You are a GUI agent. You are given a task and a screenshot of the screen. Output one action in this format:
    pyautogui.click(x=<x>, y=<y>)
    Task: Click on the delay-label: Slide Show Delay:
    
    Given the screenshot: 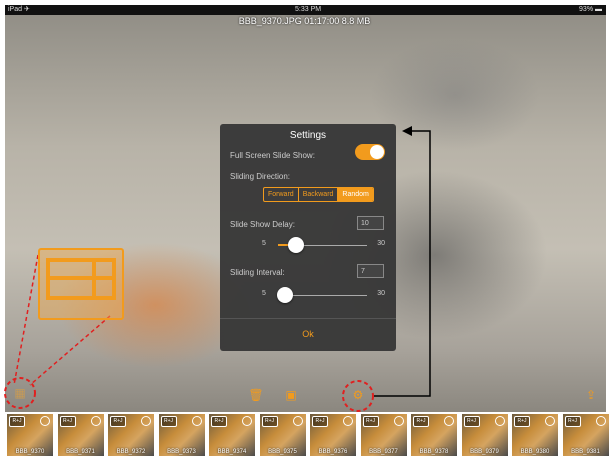 What is the action you would take?
    pyautogui.click(x=262, y=224)
    